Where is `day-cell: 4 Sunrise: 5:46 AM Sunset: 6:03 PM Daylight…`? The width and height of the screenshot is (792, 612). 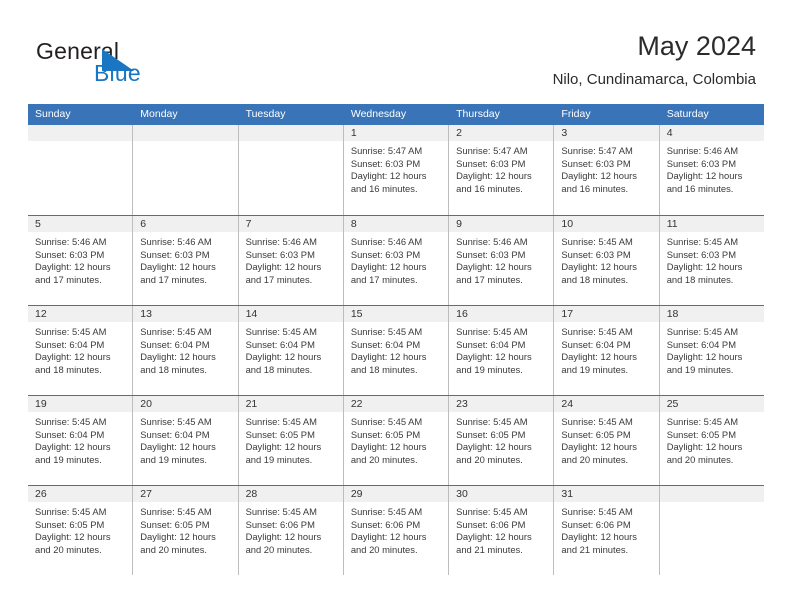
day-cell: 4 Sunrise: 5:46 AM Sunset: 6:03 PM Daylight… is located at coordinates (711, 170).